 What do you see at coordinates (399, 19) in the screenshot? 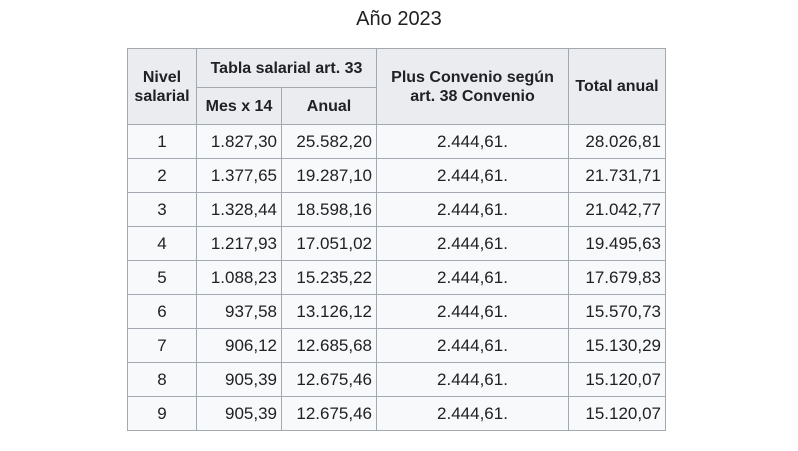
I see `table-caption: Año 2023` at bounding box center [399, 19].